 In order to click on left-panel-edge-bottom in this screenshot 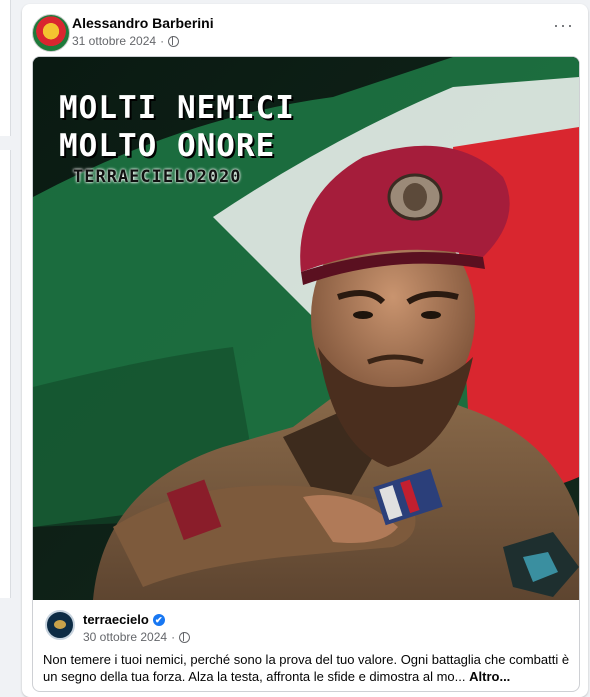, I will do `click(5, 374)`.